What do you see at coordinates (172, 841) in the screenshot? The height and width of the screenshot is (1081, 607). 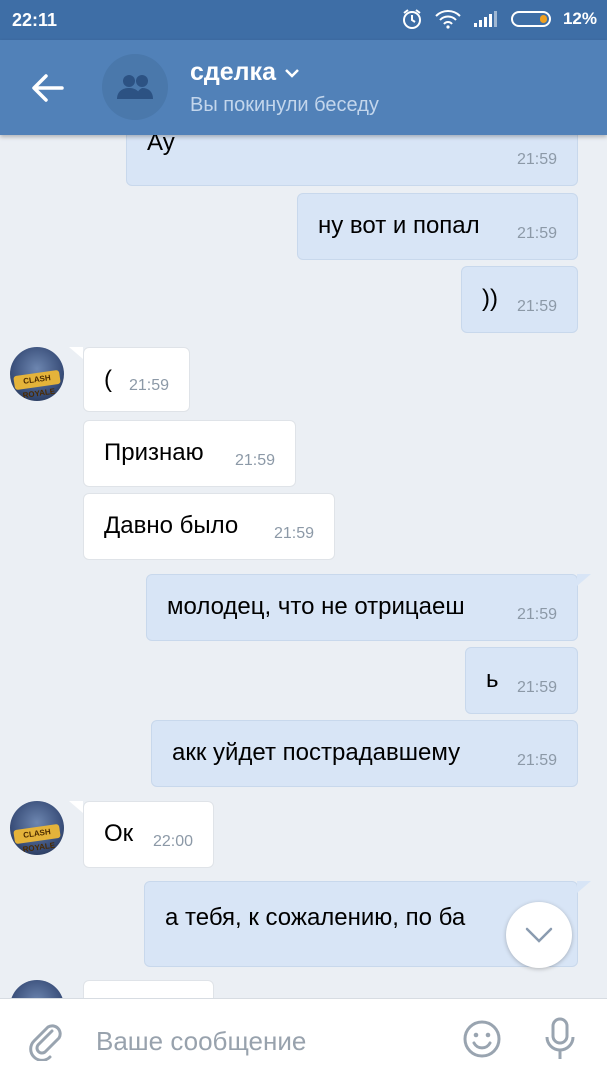 I see `message-time: 22:00` at bounding box center [172, 841].